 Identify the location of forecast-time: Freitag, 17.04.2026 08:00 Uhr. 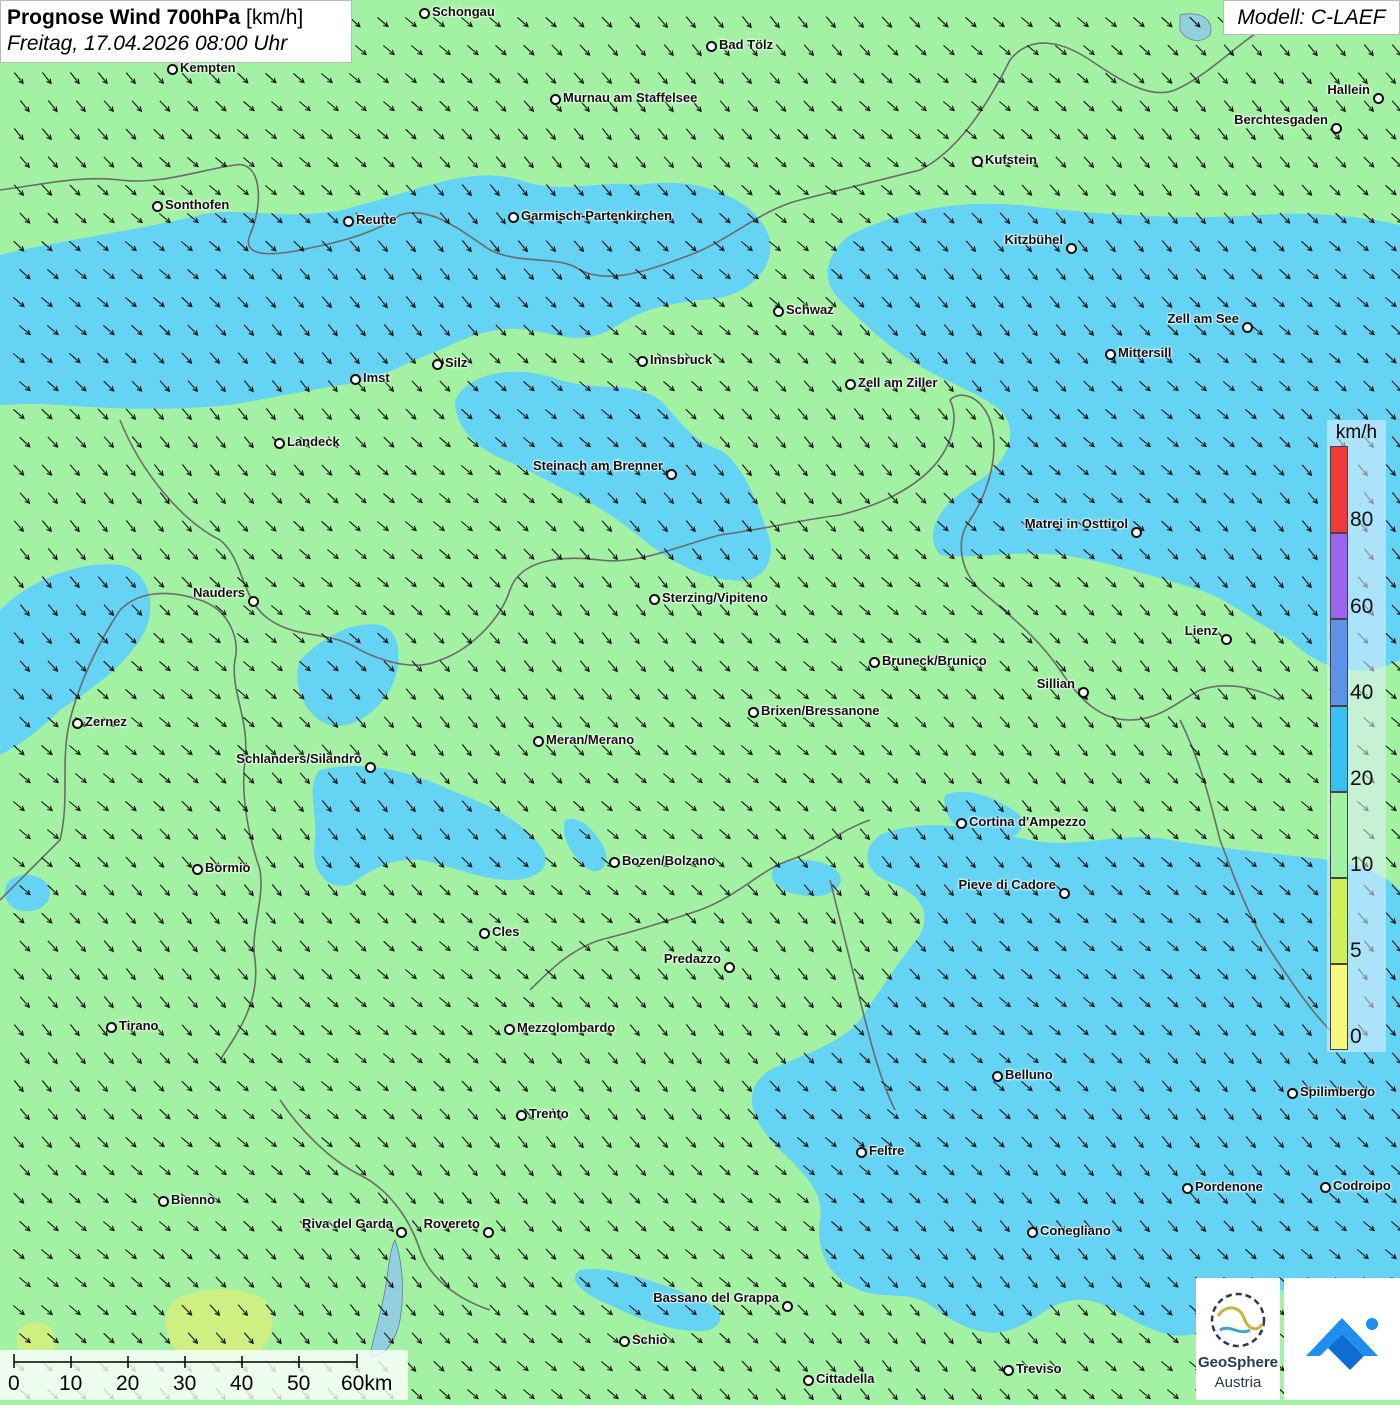
(176, 44).